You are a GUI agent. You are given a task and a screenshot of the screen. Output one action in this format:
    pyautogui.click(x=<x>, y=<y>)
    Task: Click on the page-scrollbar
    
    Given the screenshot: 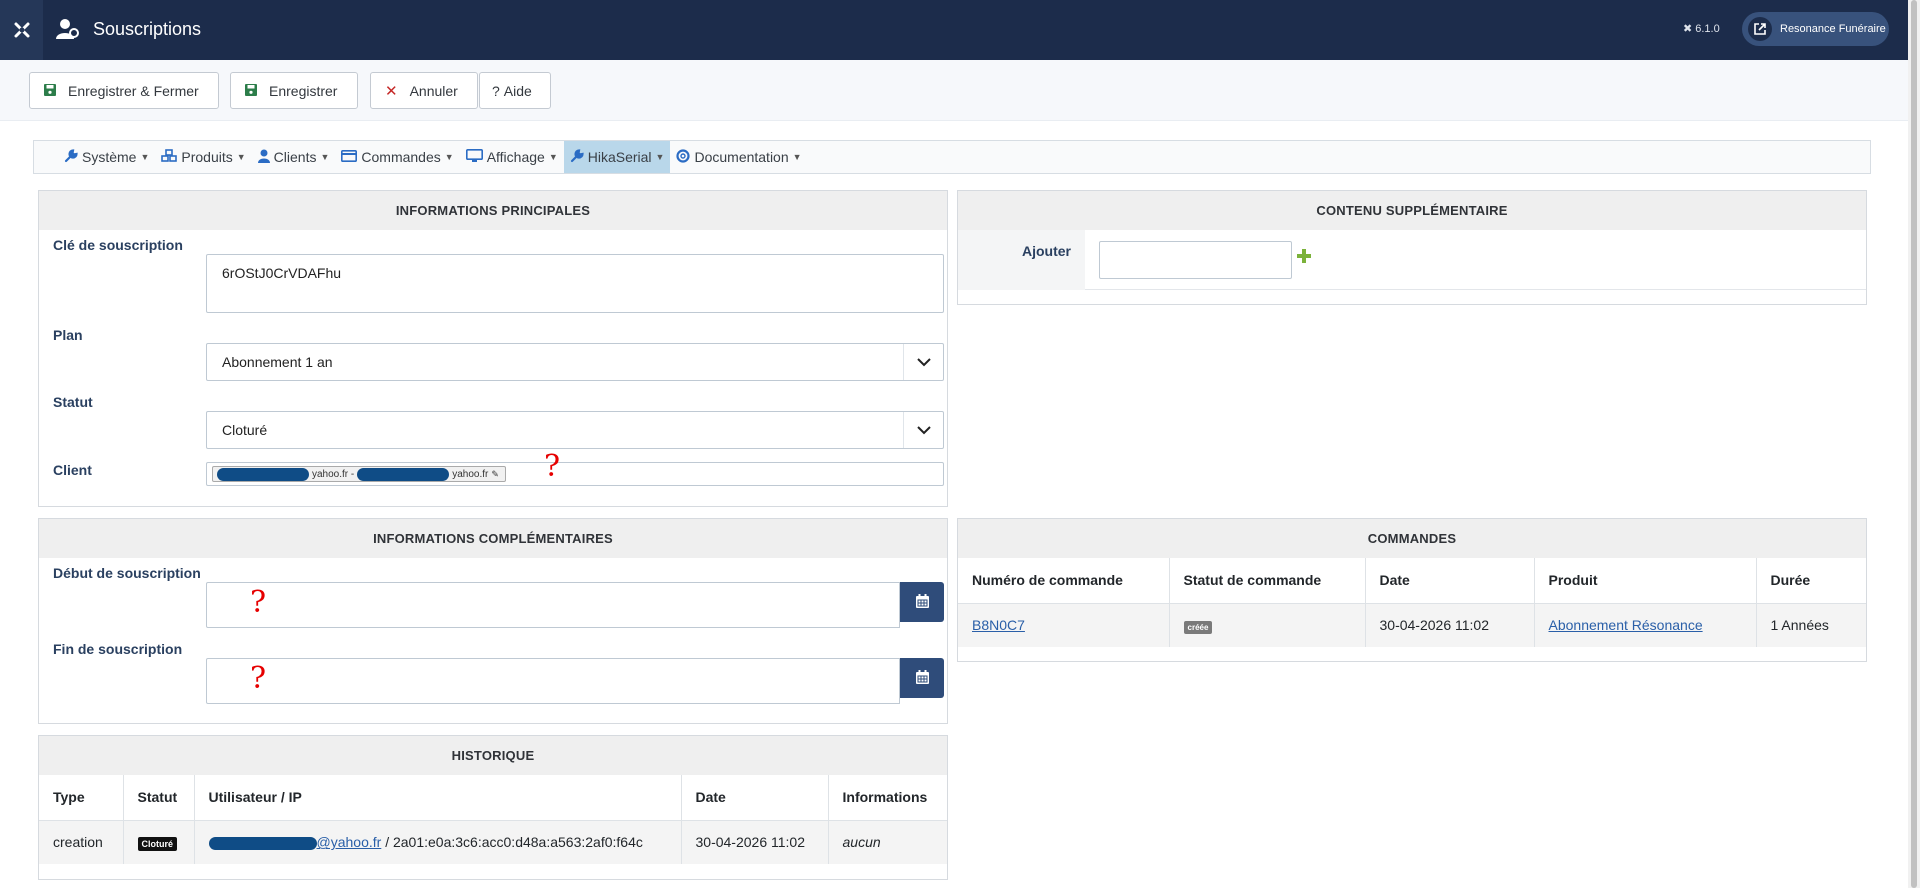 What is the action you would take?
    pyautogui.click(x=1914, y=444)
    